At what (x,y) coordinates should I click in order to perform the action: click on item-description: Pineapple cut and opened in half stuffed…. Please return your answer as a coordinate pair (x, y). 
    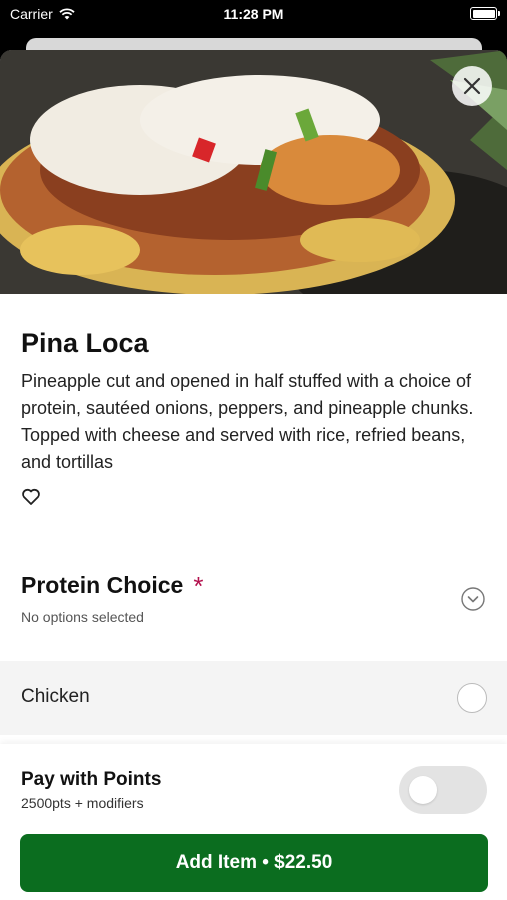
    Looking at the image, I should click on (247, 421).